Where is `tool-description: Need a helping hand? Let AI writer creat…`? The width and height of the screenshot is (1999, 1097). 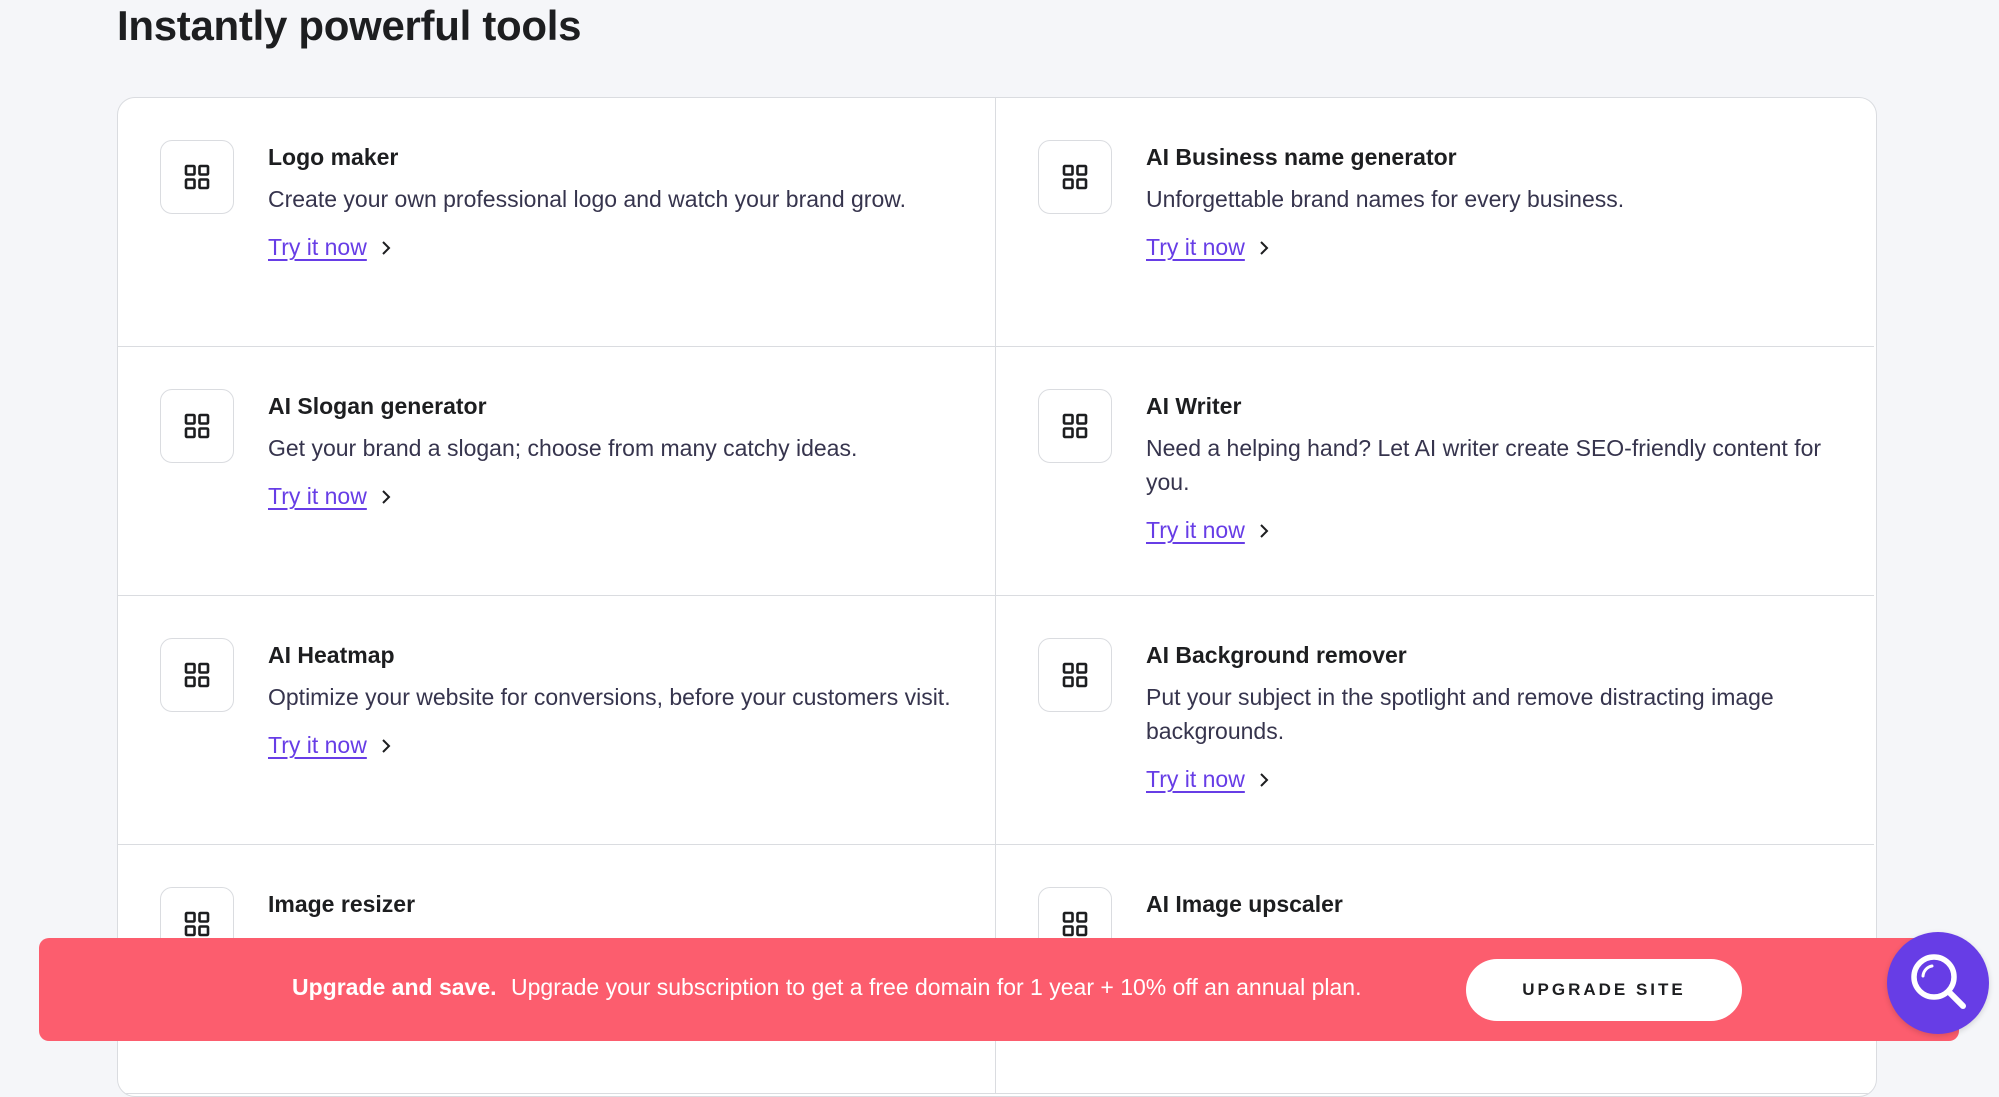
tool-description: Need a helping hand? Let AI writer creat… is located at coordinates (1484, 465).